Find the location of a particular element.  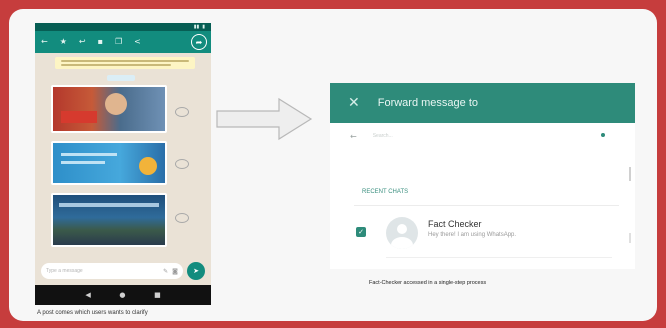

encryption-notice is located at coordinates (125, 63).